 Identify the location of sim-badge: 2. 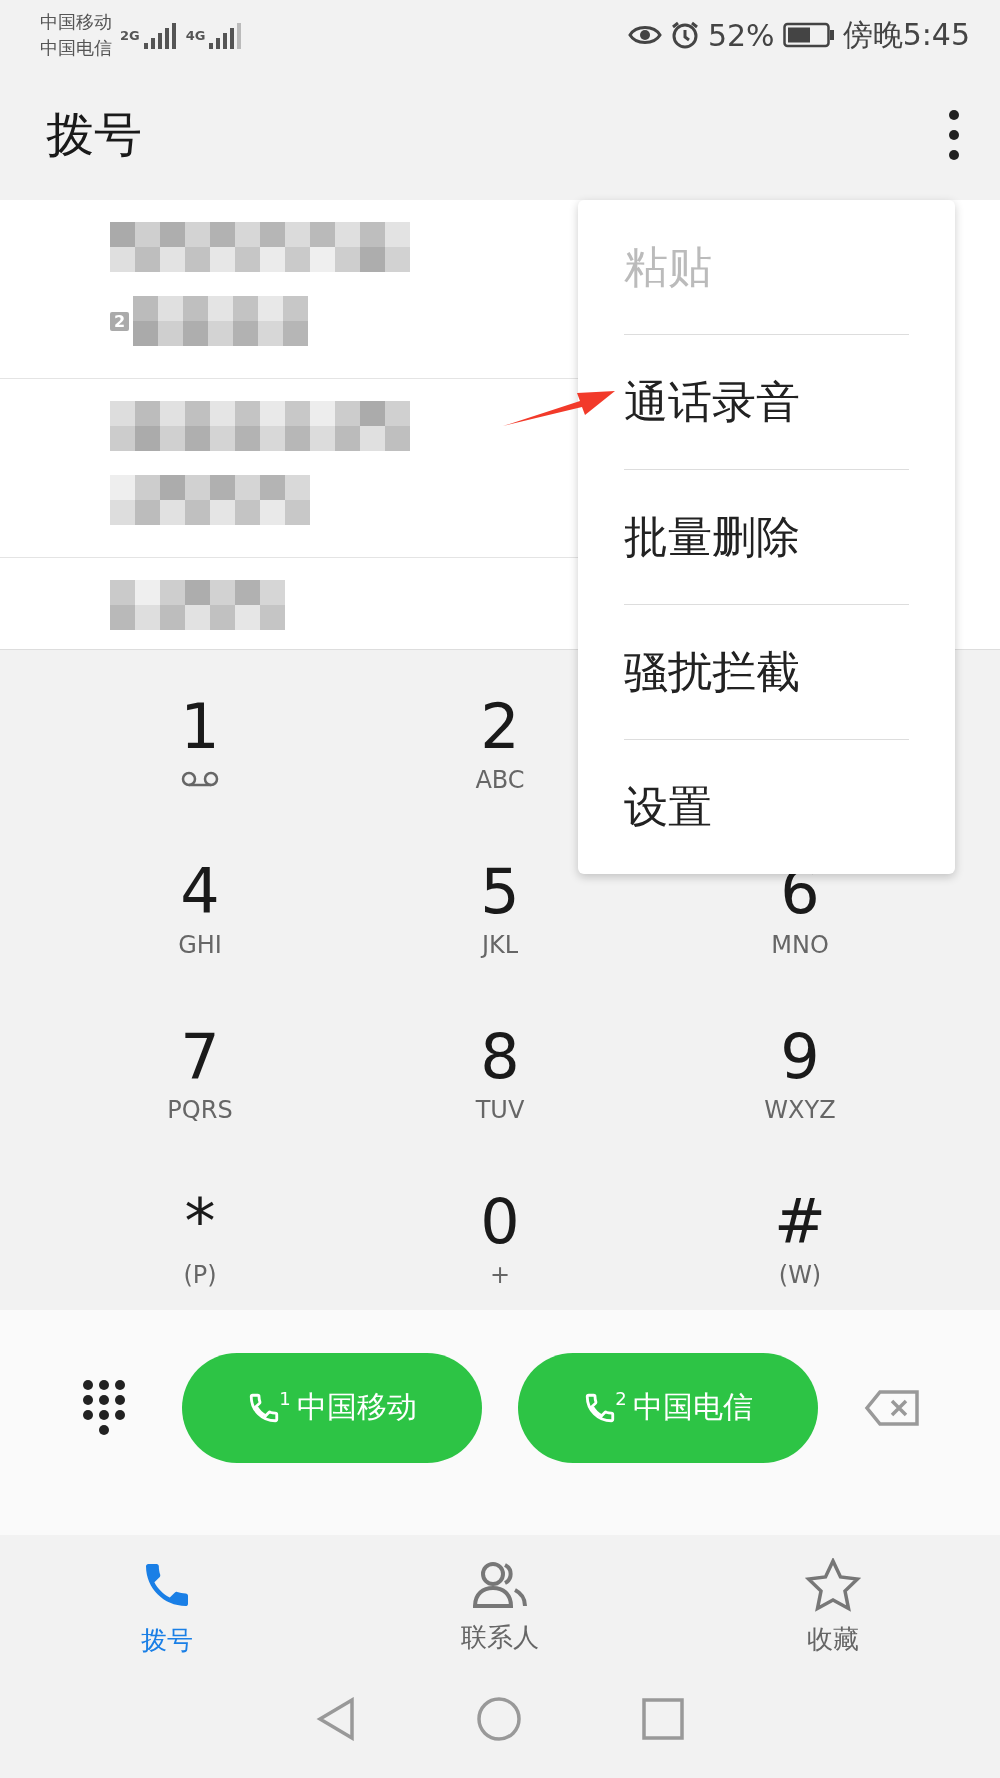
(120, 321).